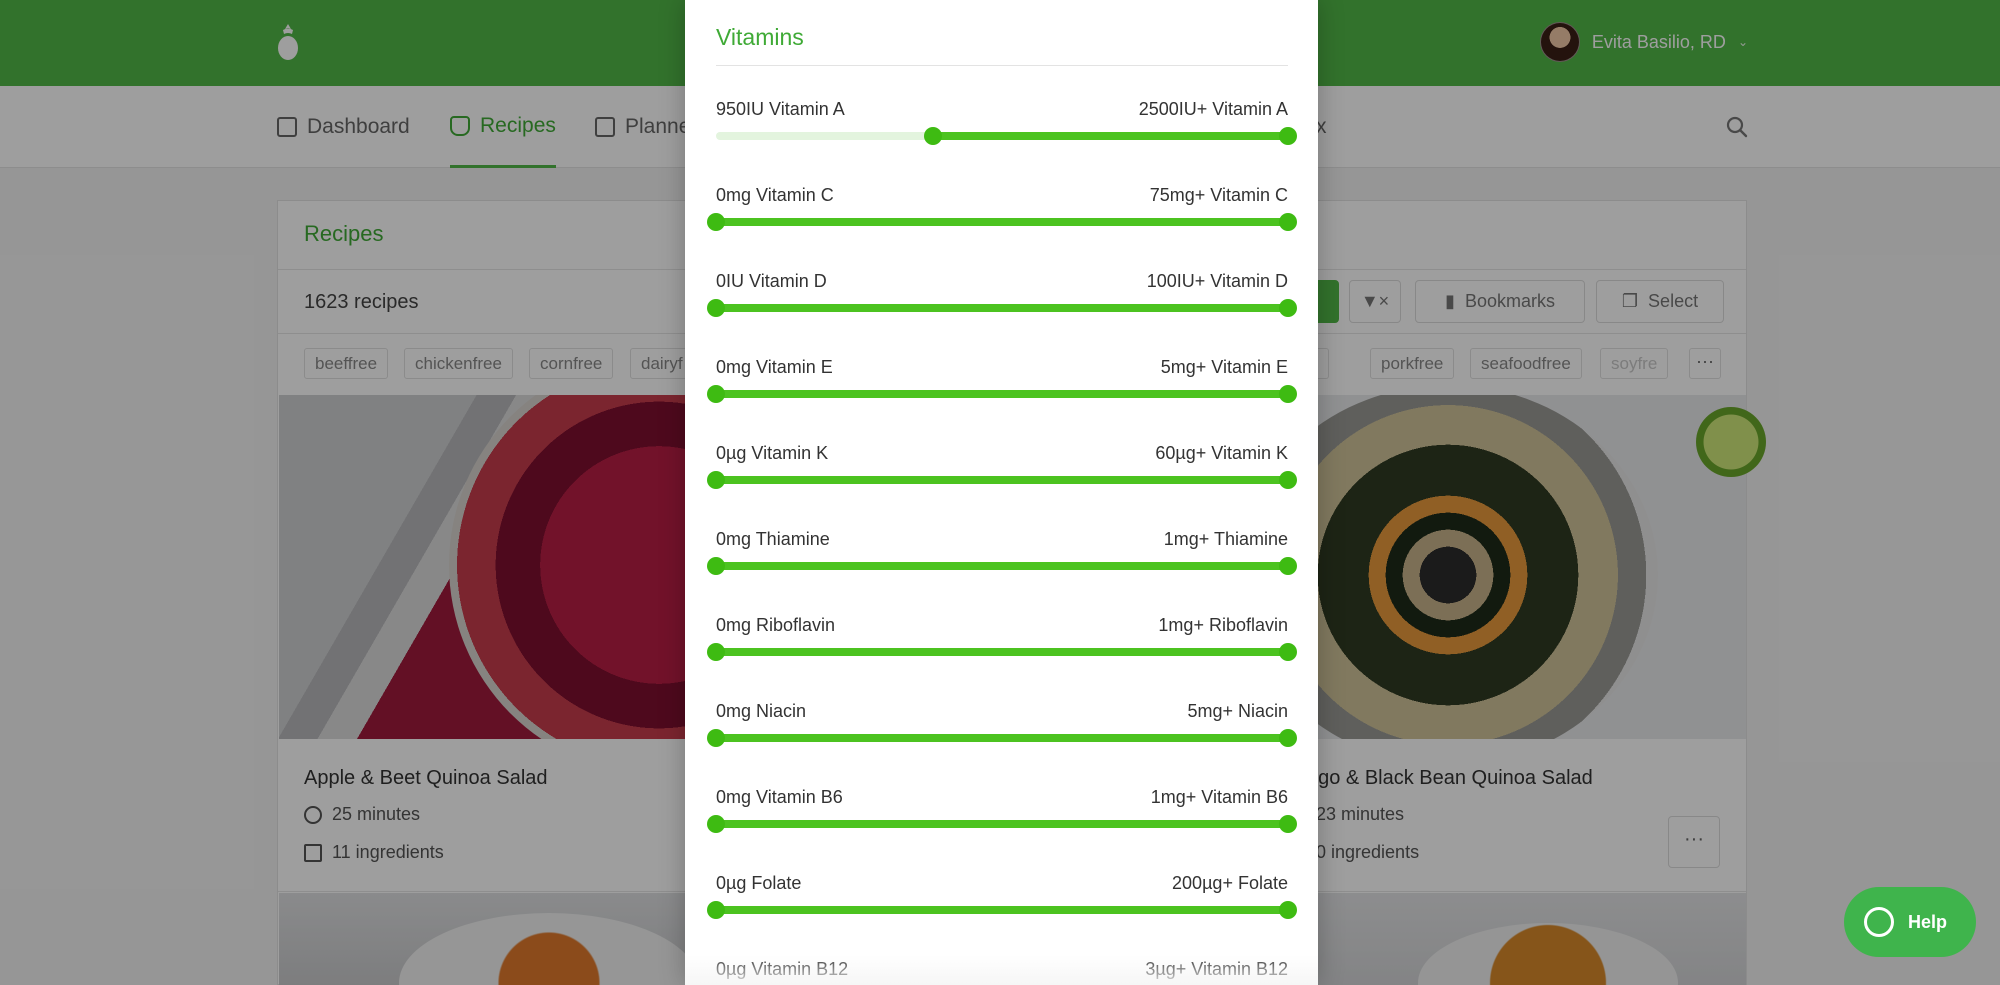 This screenshot has width=2000, height=985. I want to click on modal-title: Vitamins, so click(760, 37).